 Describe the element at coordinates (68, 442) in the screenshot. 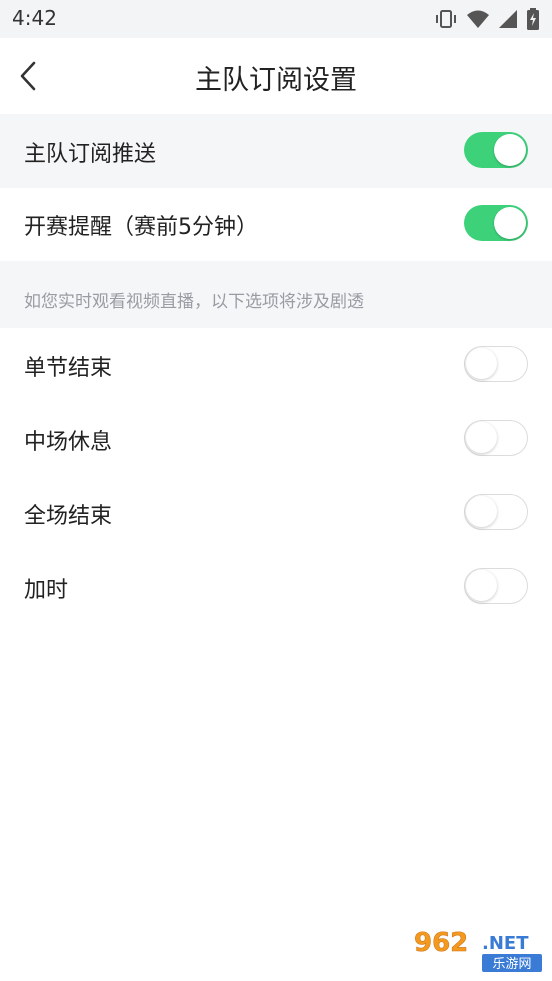

I see `event-label: 中场休息` at that location.